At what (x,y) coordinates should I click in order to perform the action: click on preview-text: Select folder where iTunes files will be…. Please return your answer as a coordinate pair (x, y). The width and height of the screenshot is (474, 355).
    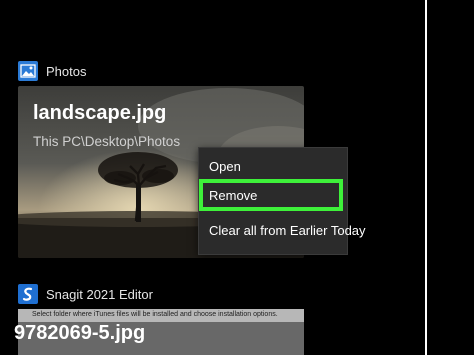
    Looking at the image, I should click on (155, 314).